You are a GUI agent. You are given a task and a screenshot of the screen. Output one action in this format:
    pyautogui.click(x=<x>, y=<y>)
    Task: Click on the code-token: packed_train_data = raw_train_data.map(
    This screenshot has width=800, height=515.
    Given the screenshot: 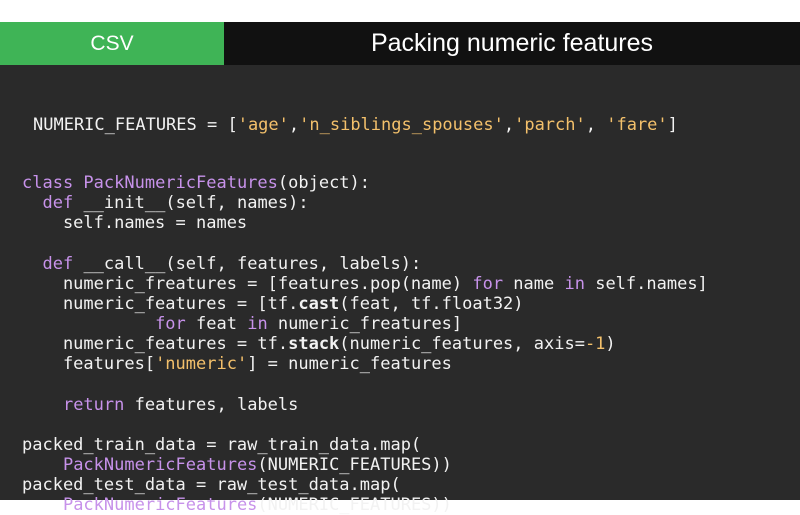 What is the action you would take?
    pyautogui.click(x=222, y=445)
    